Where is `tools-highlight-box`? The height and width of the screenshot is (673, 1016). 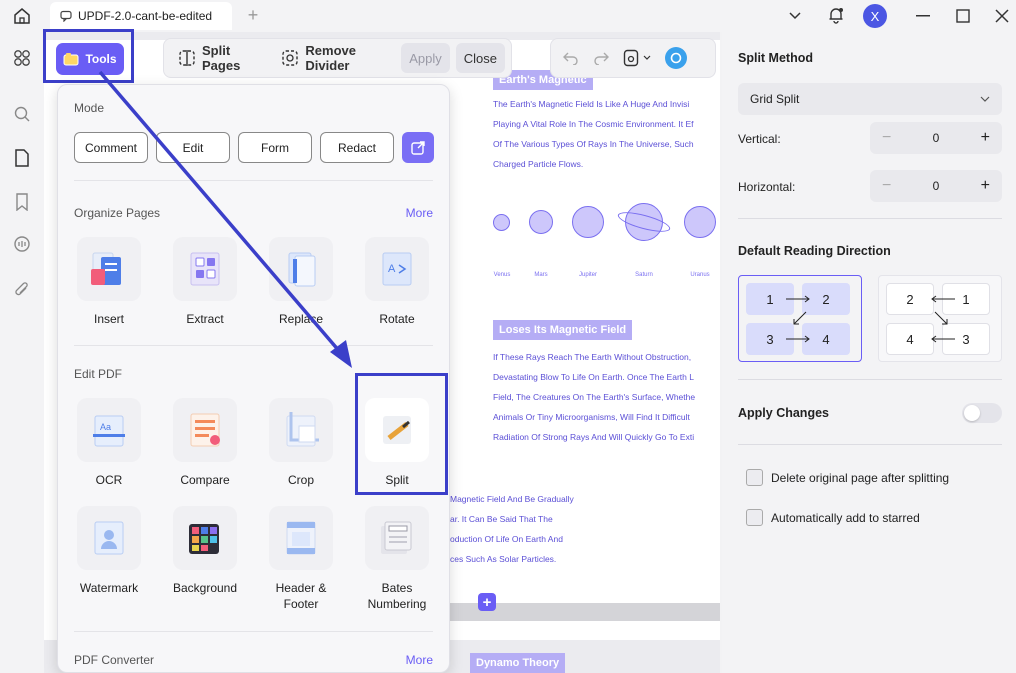 tools-highlight-box is located at coordinates (88, 56).